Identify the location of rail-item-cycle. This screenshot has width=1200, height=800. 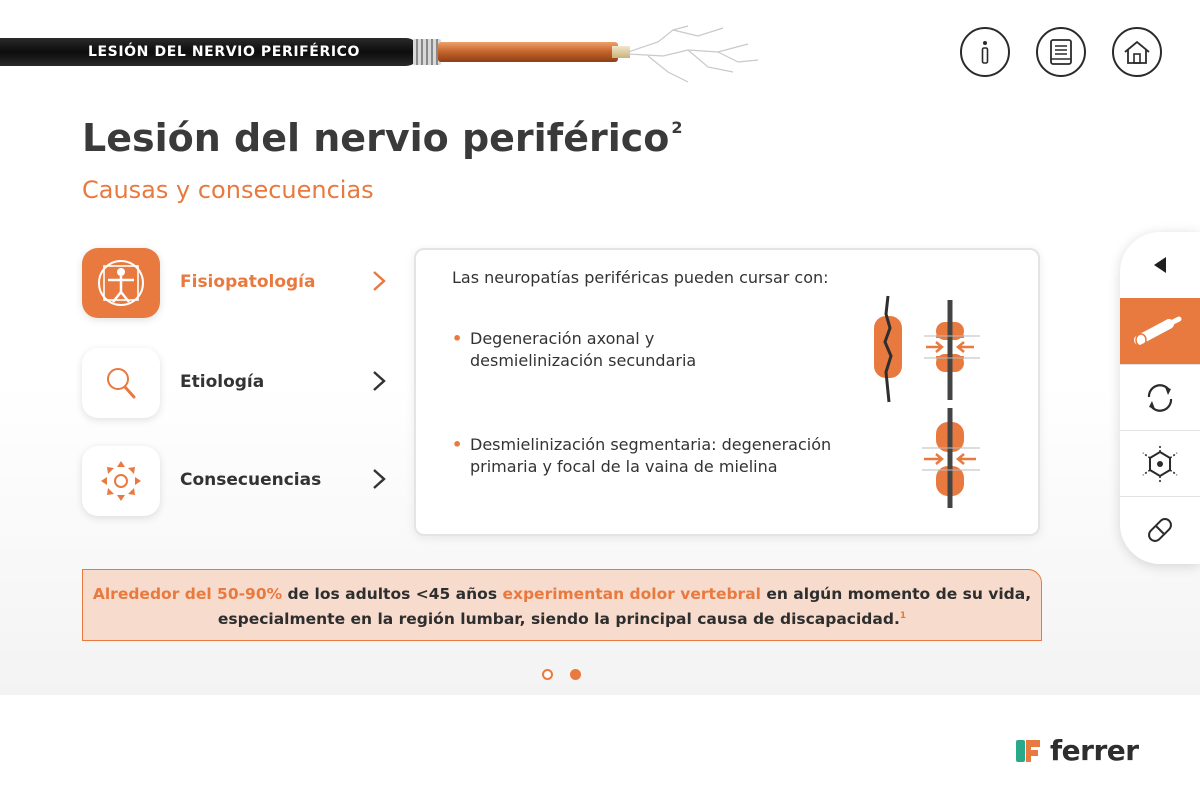
(1160, 397).